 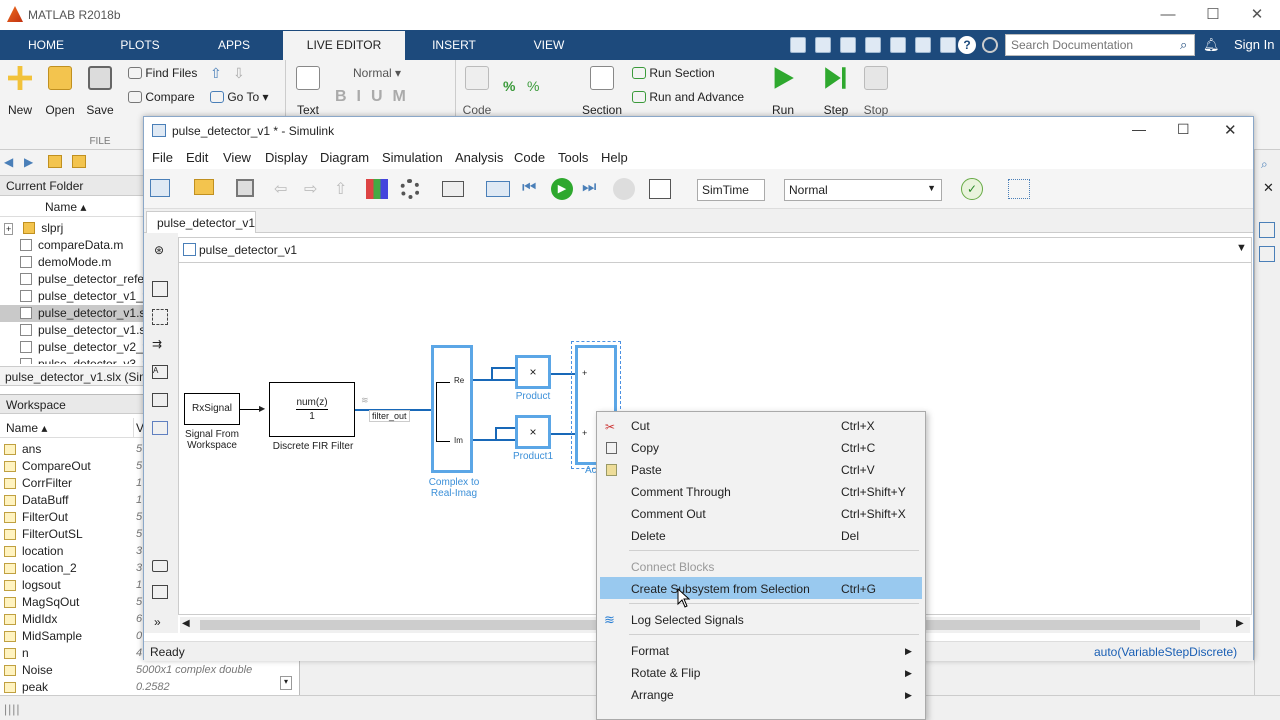 What do you see at coordinates (344, 45) in the screenshot?
I see `tab-live-editor: LIVE EDITOR` at bounding box center [344, 45].